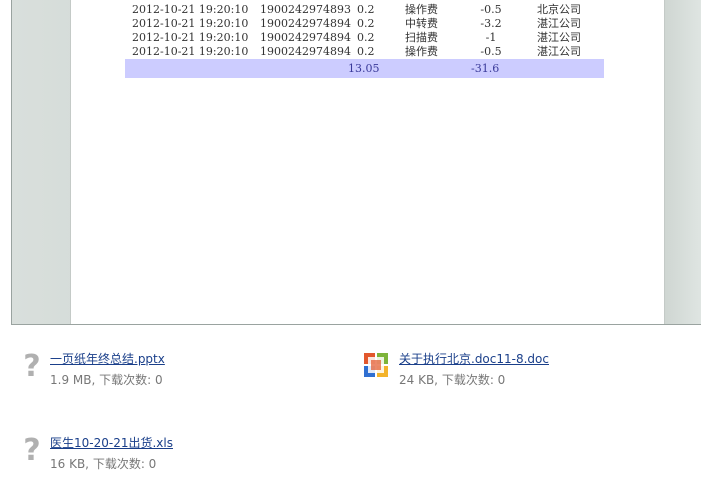 This screenshot has width=701, height=498. What do you see at coordinates (305, 9) in the screenshot?
I see `cell-code: 1900242974893` at bounding box center [305, 9].